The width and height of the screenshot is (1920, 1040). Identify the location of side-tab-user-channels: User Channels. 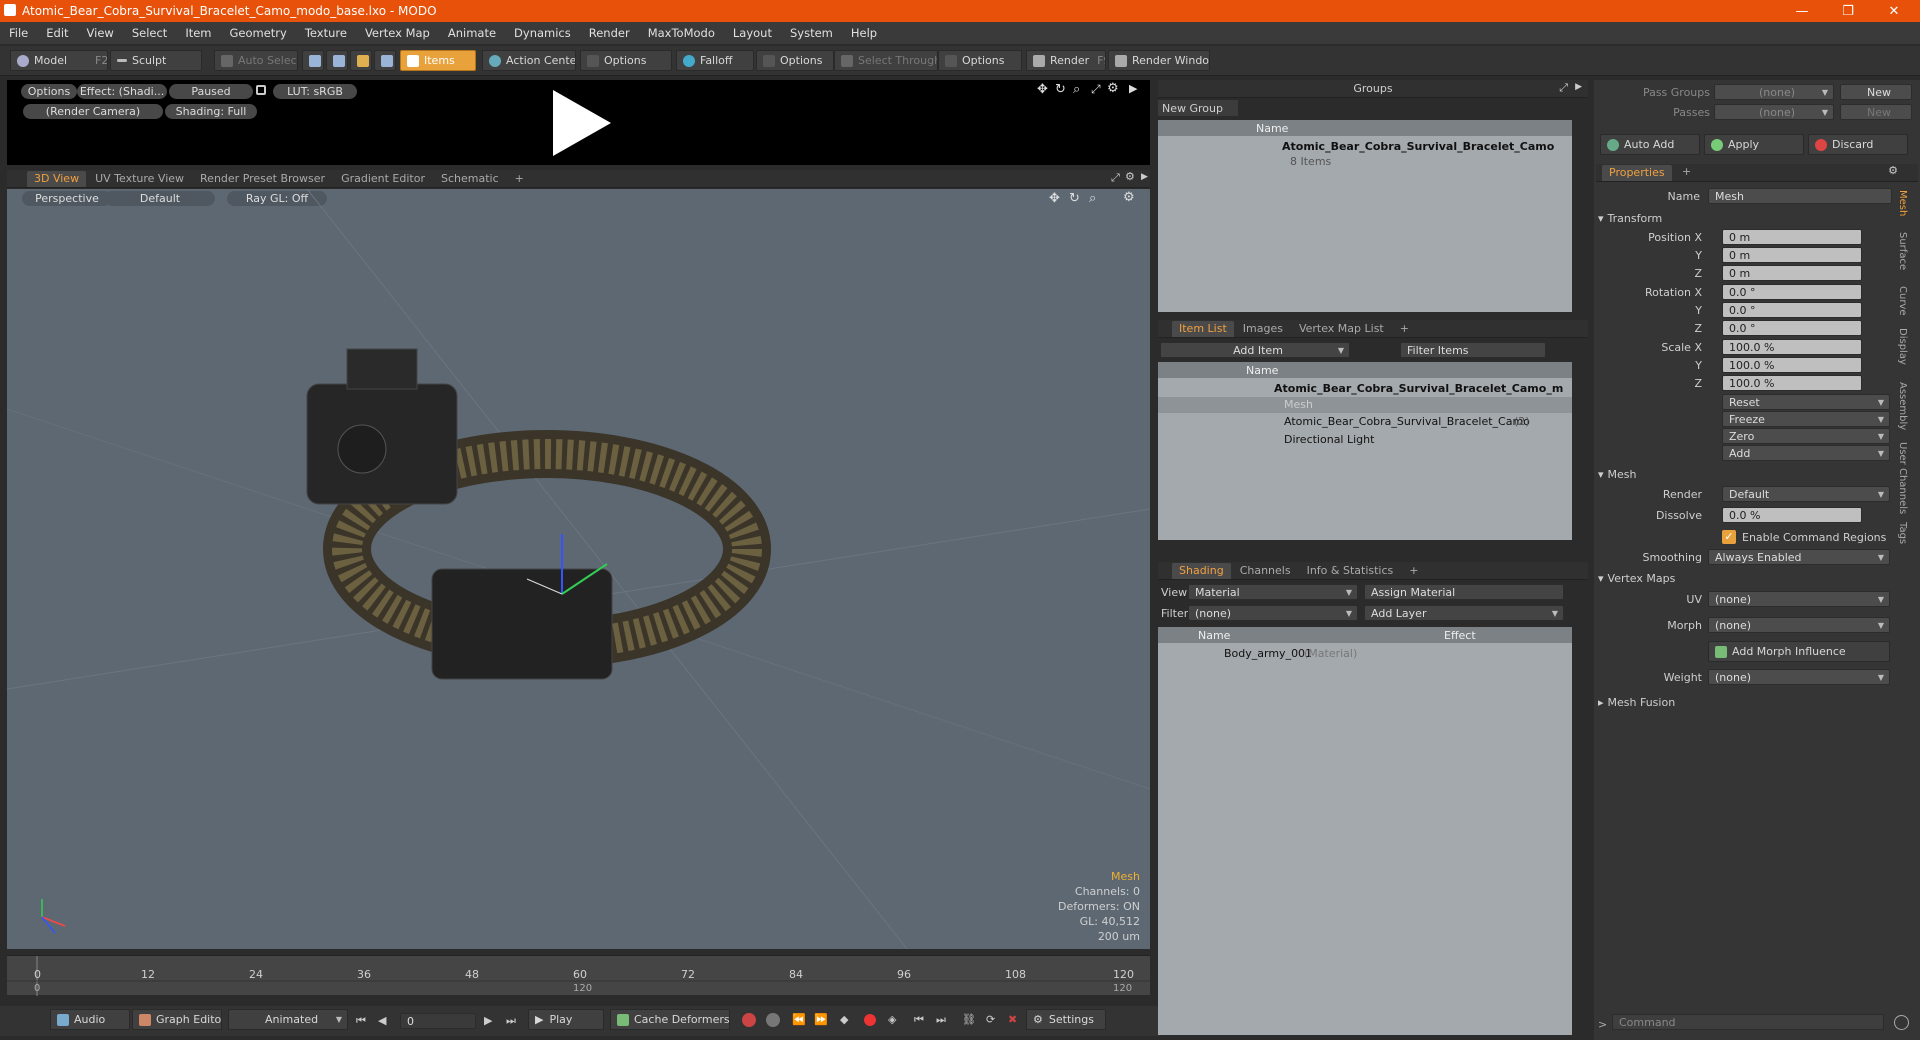
(1902, 478).